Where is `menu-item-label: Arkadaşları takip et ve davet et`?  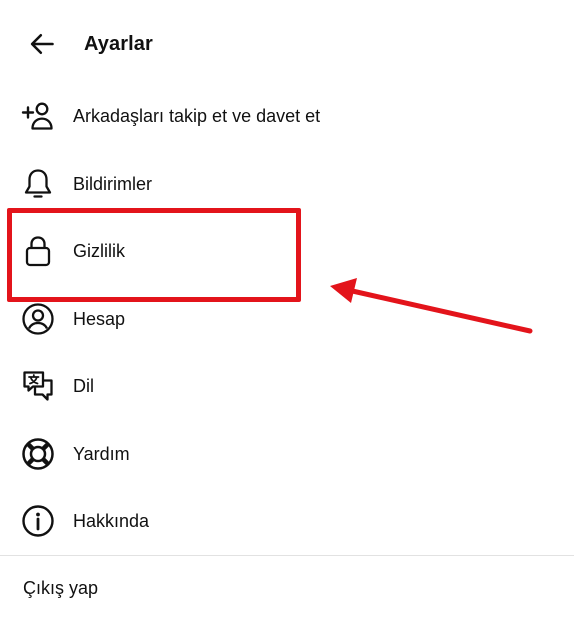
menu-item-label: Arkadaşları takip et ve davet et is located at coordinates (197, 116).